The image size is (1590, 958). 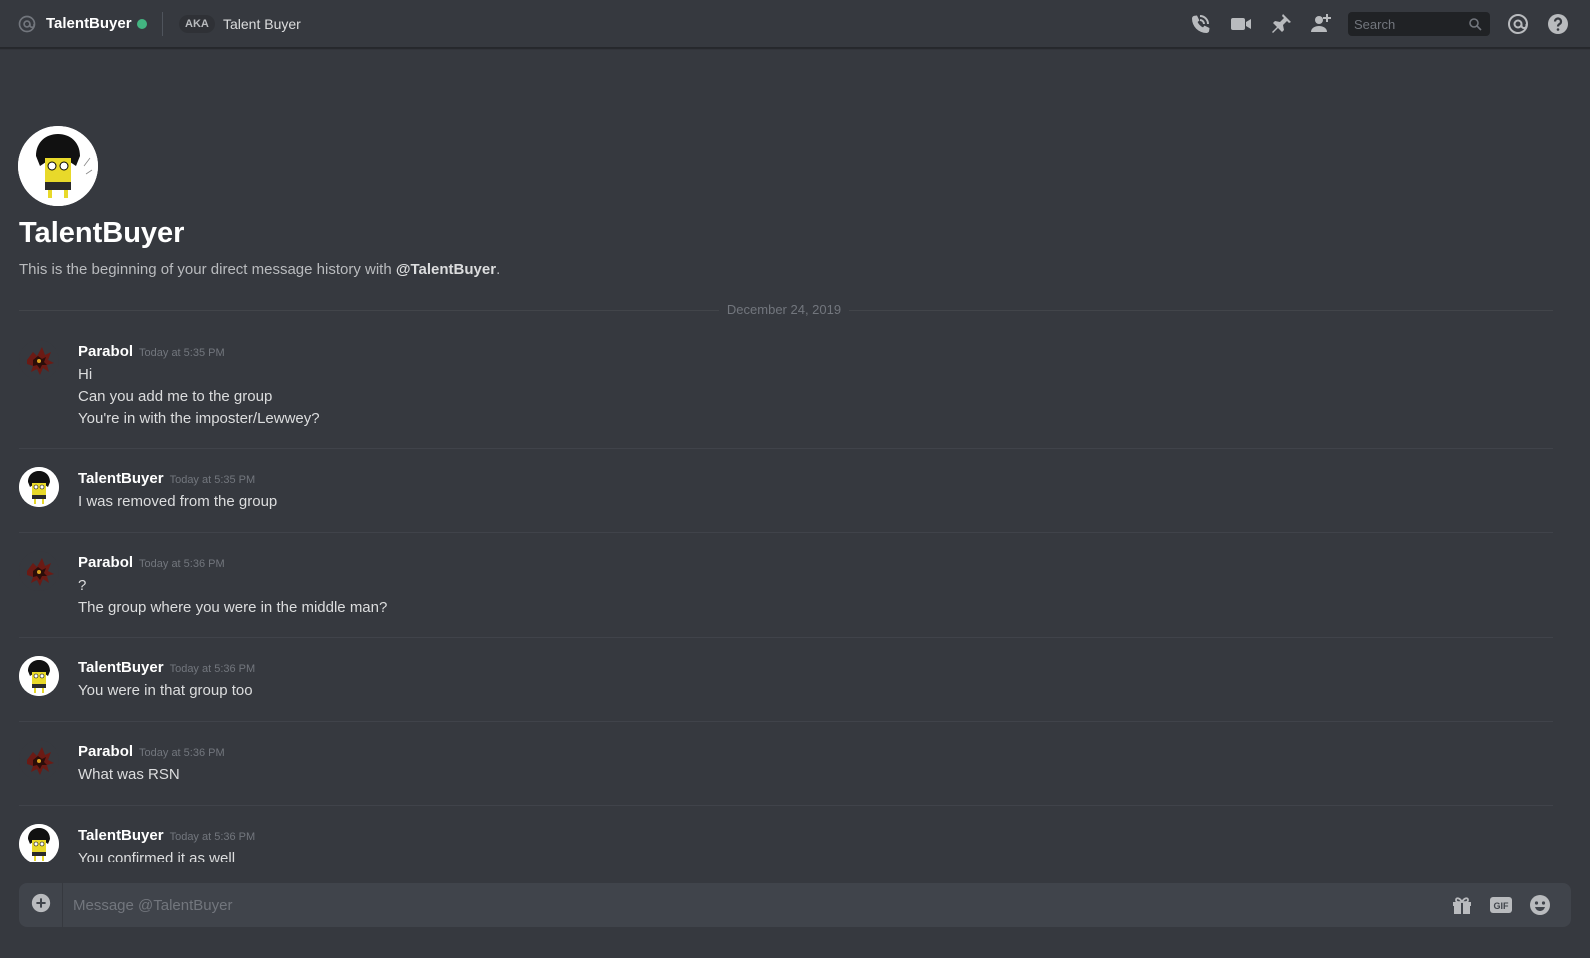 I want to click on message-text: You're in with the imposter/Lewwey?, so click(x=199, y=418).